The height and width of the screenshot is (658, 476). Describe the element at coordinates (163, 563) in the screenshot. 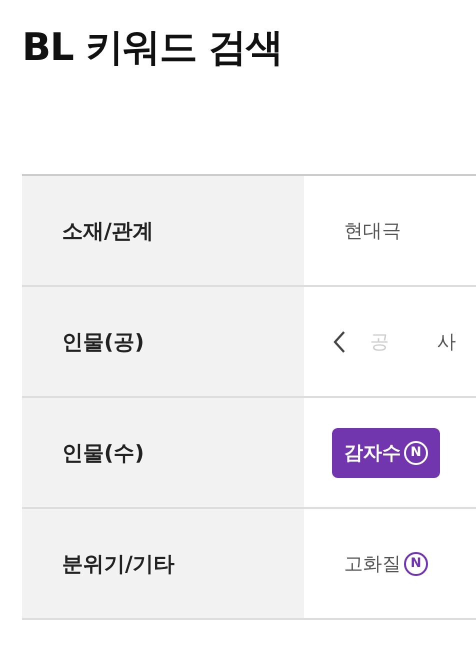

I see `category-label: 분위기/기타` at that location.